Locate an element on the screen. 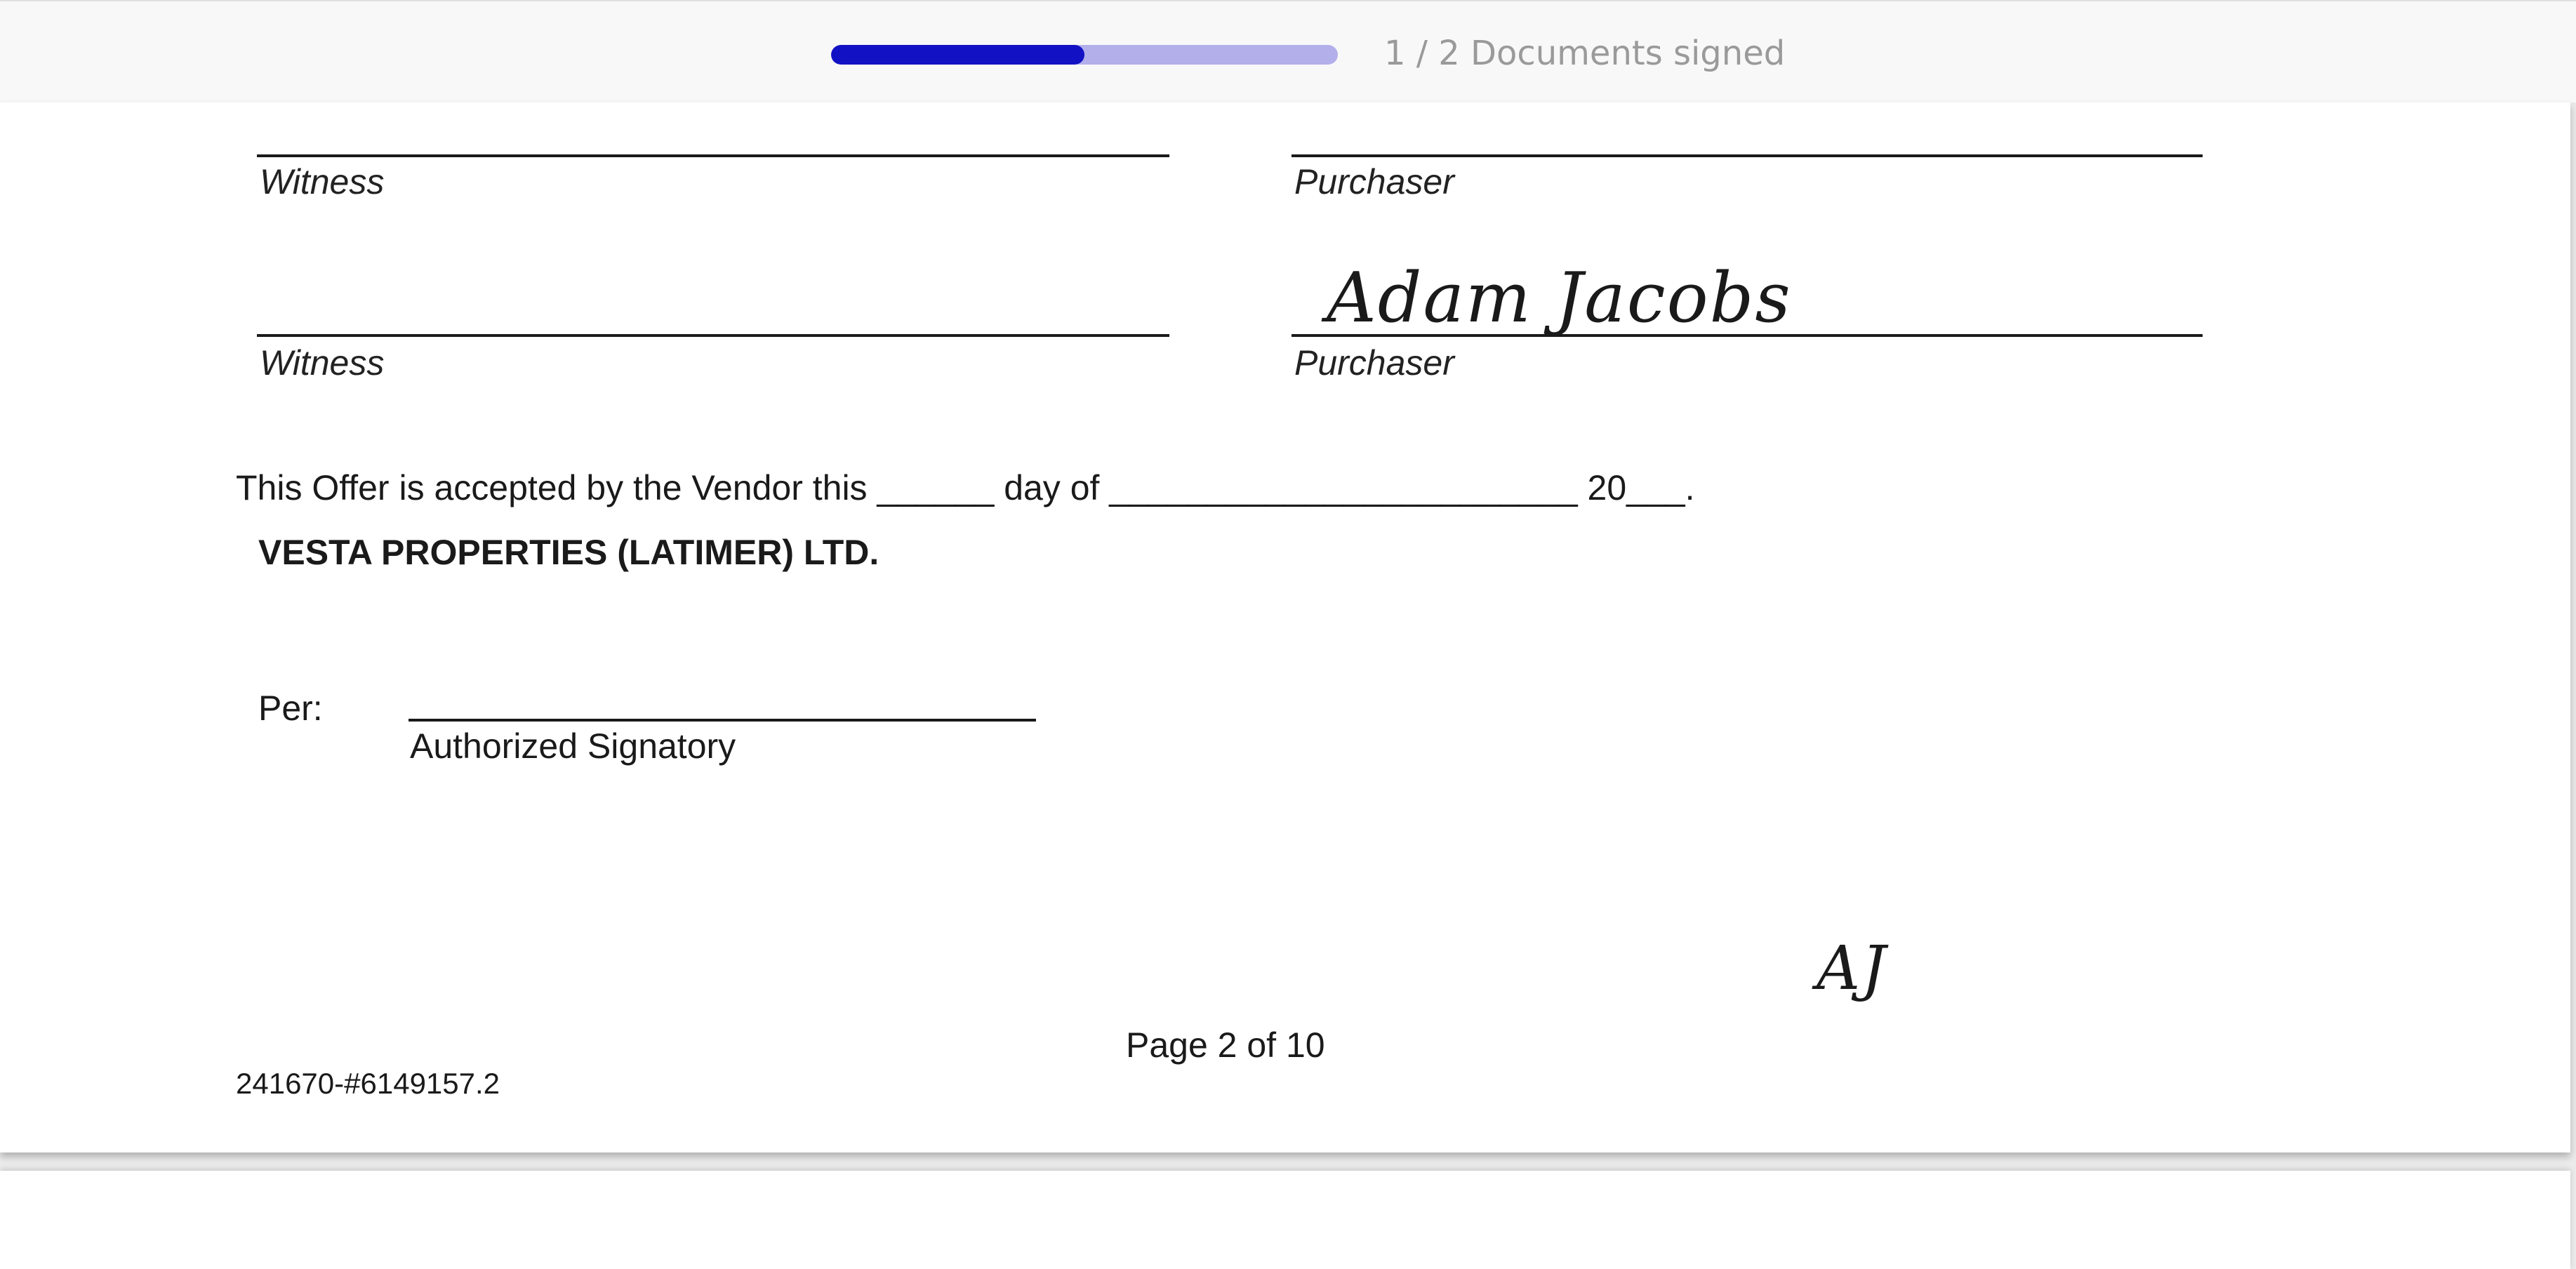  per-label: Per: is located at coordinates (291, 708).